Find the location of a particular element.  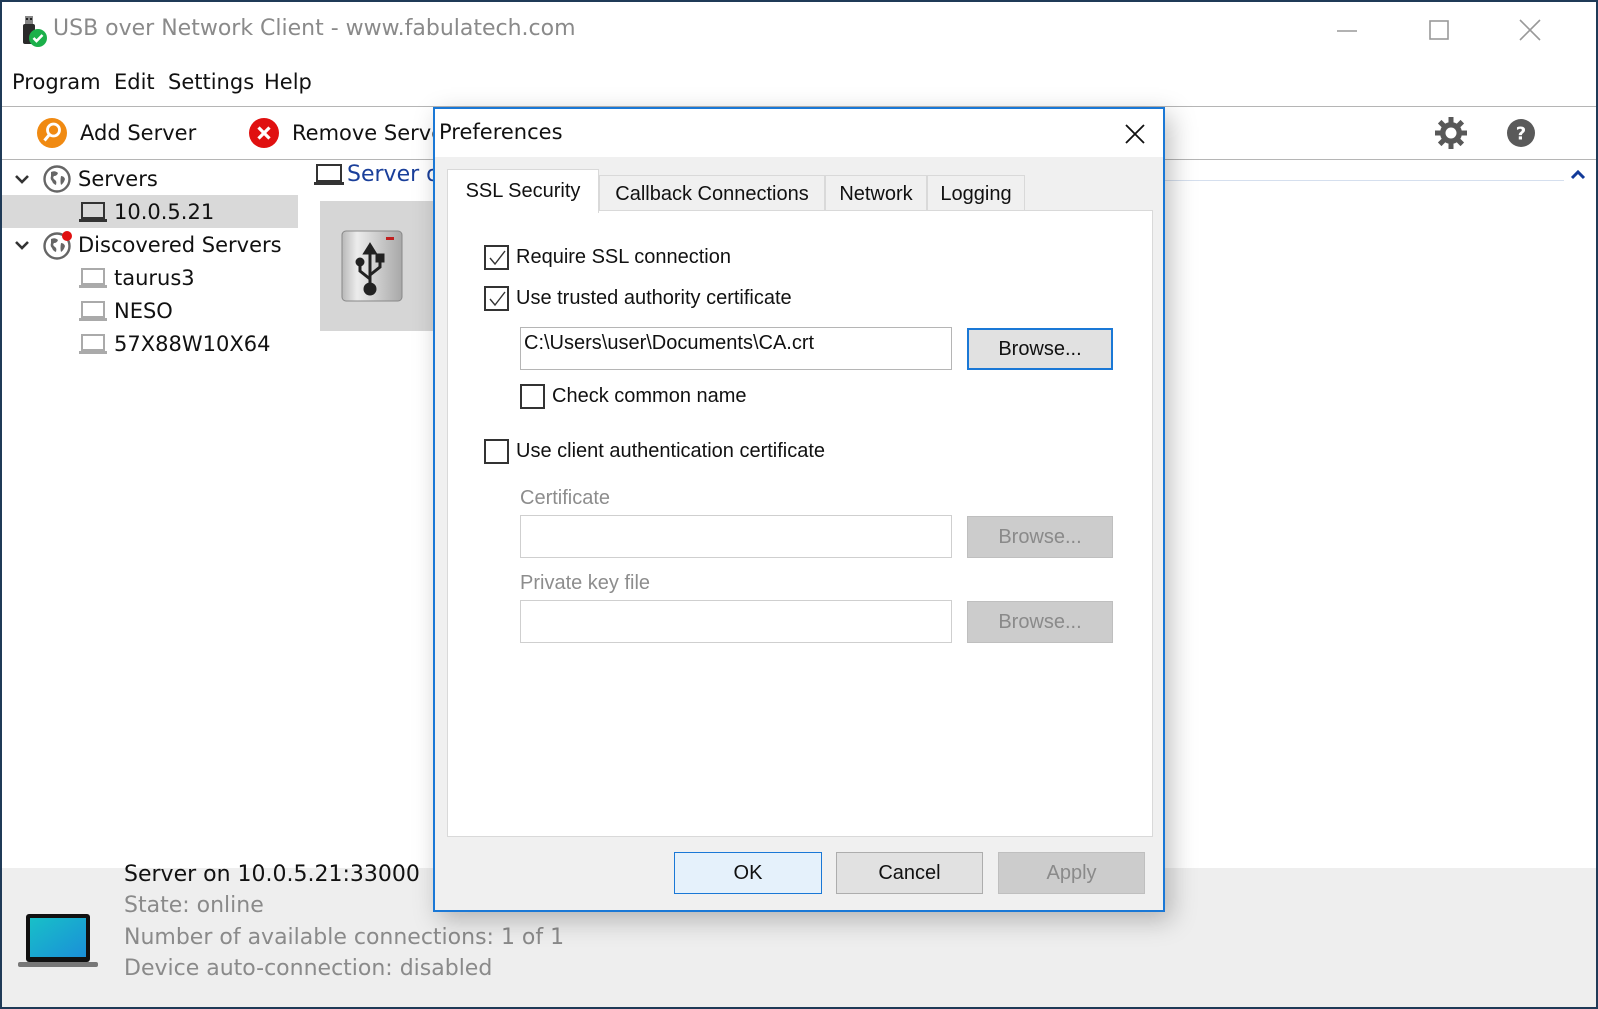

usb-device-icon is located at coordinates (372, 266).